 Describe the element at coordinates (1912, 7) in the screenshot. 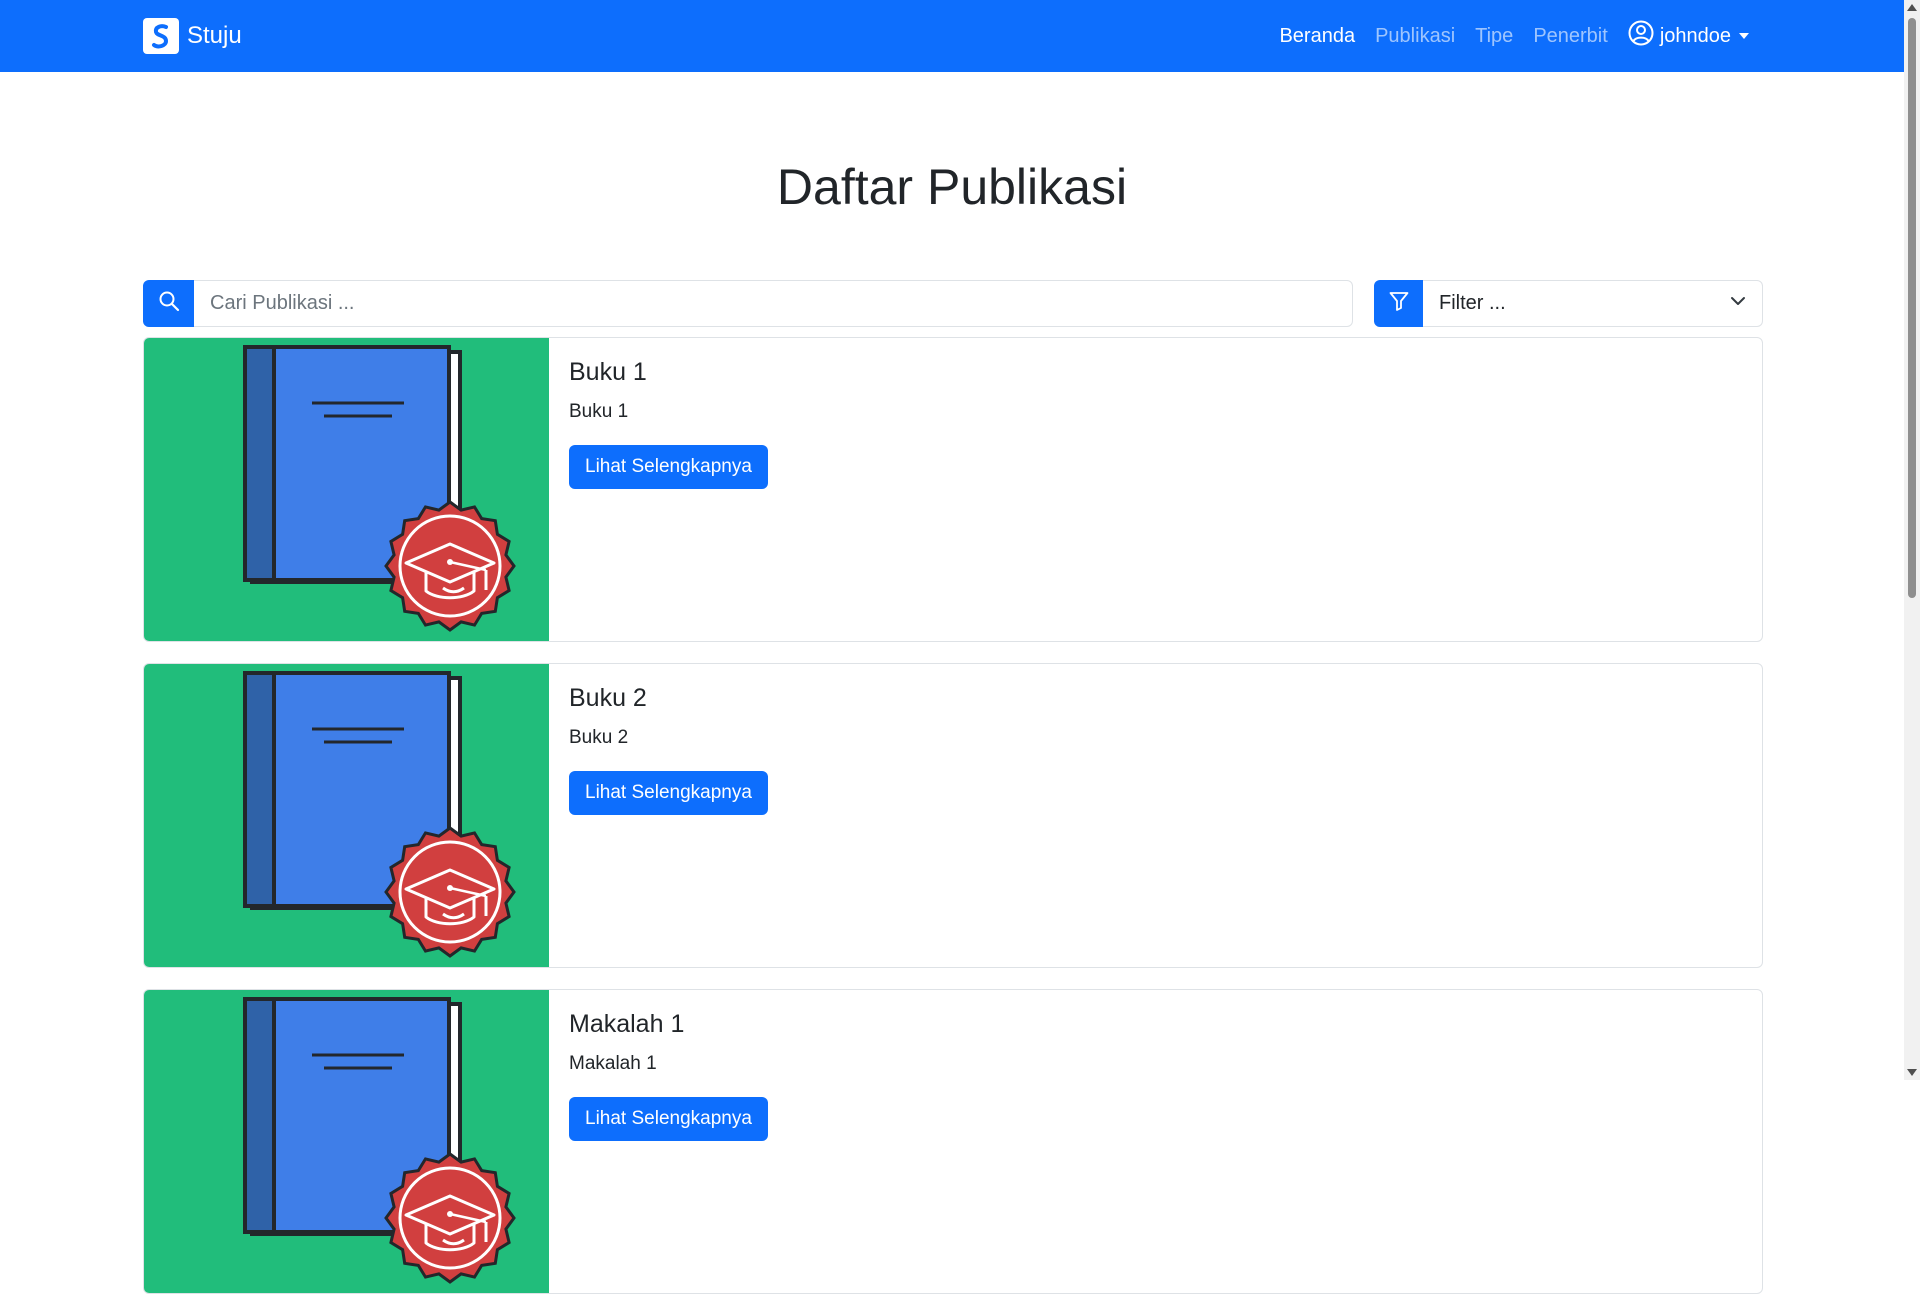

I see `scroll-up-icon` at that location.